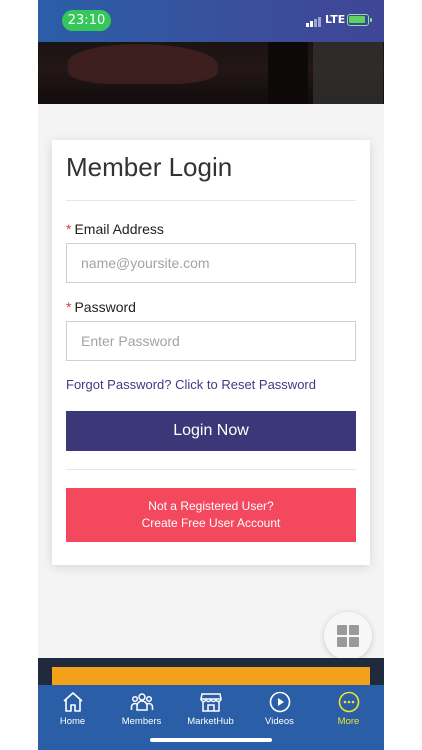 Image resolution: width=422 pixels, height=750 pixels. Describe the element at coordinates (211, 263) in the screenshot. I see `email-field` at that location.